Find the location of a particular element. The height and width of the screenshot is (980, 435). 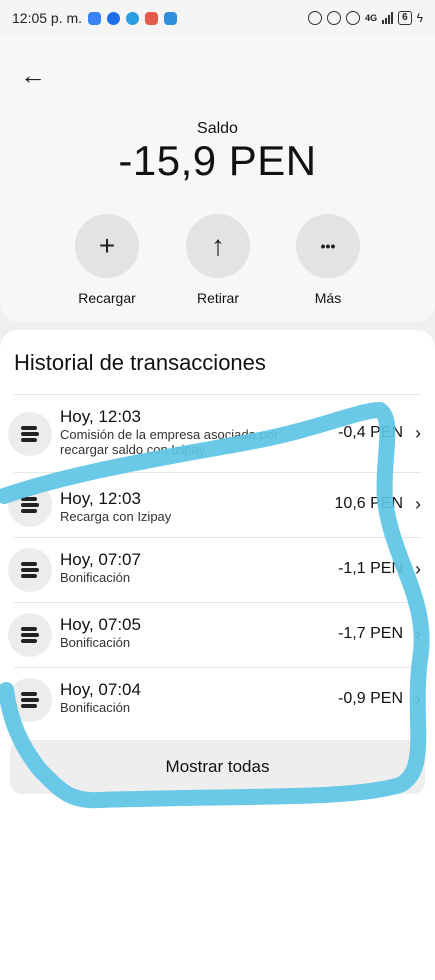

history-title: Historial de transacciones is located at coordinates (140, 362).